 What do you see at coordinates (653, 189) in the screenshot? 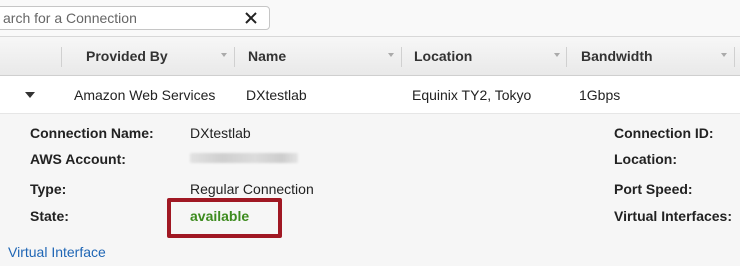
I see `port-speed-label: Port Speed:` at bounding box center [653, 189].